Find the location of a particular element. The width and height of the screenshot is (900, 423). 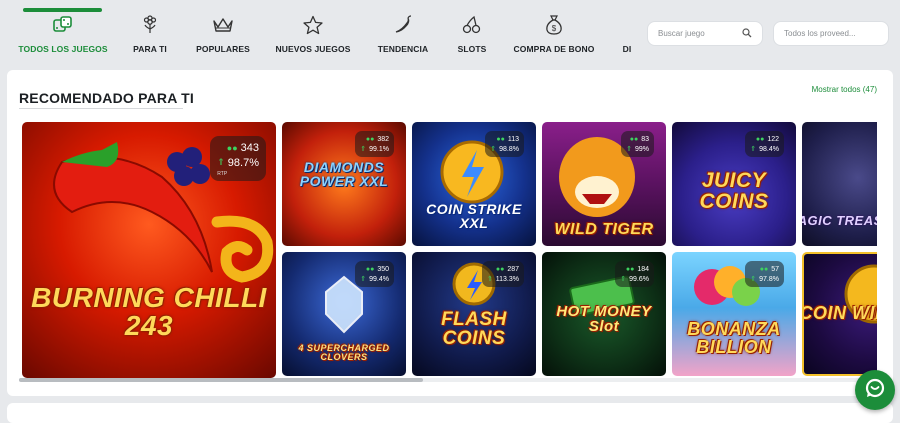

search-game-input is located at coordinates (700, 33).